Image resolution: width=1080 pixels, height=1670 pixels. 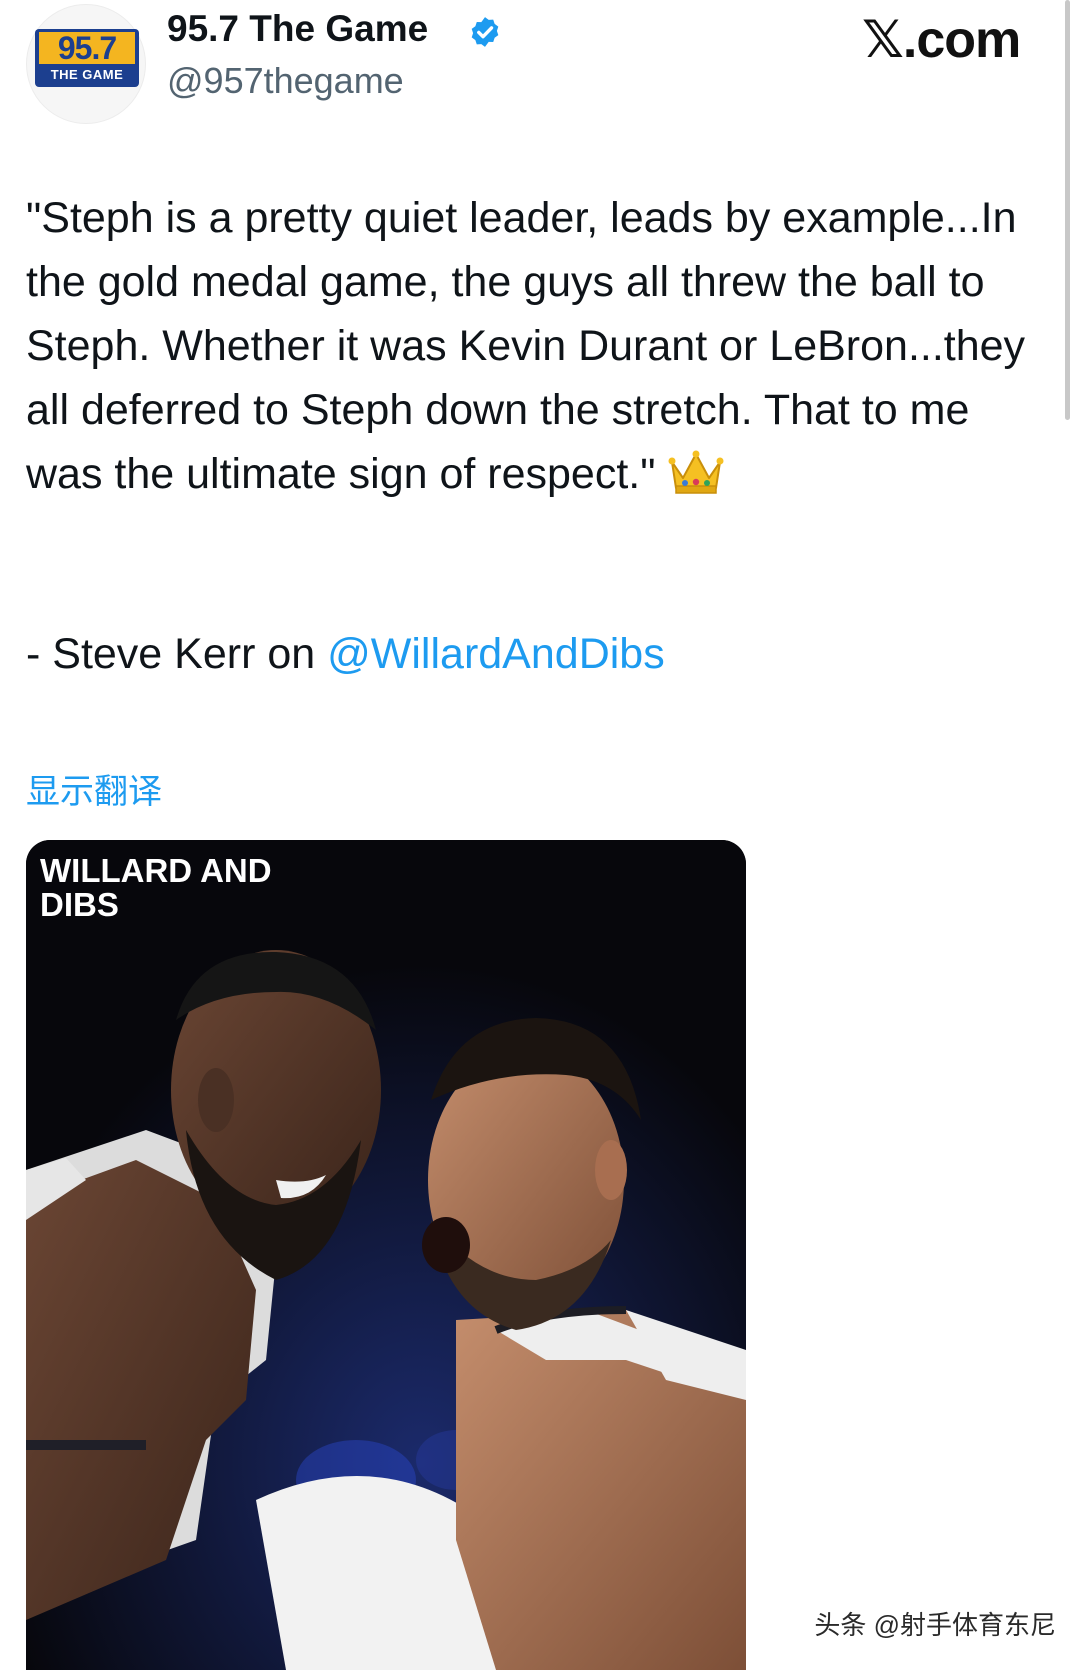 I want to click on station-logo: 95.7 THE GAME, so click(x=87, y=58).